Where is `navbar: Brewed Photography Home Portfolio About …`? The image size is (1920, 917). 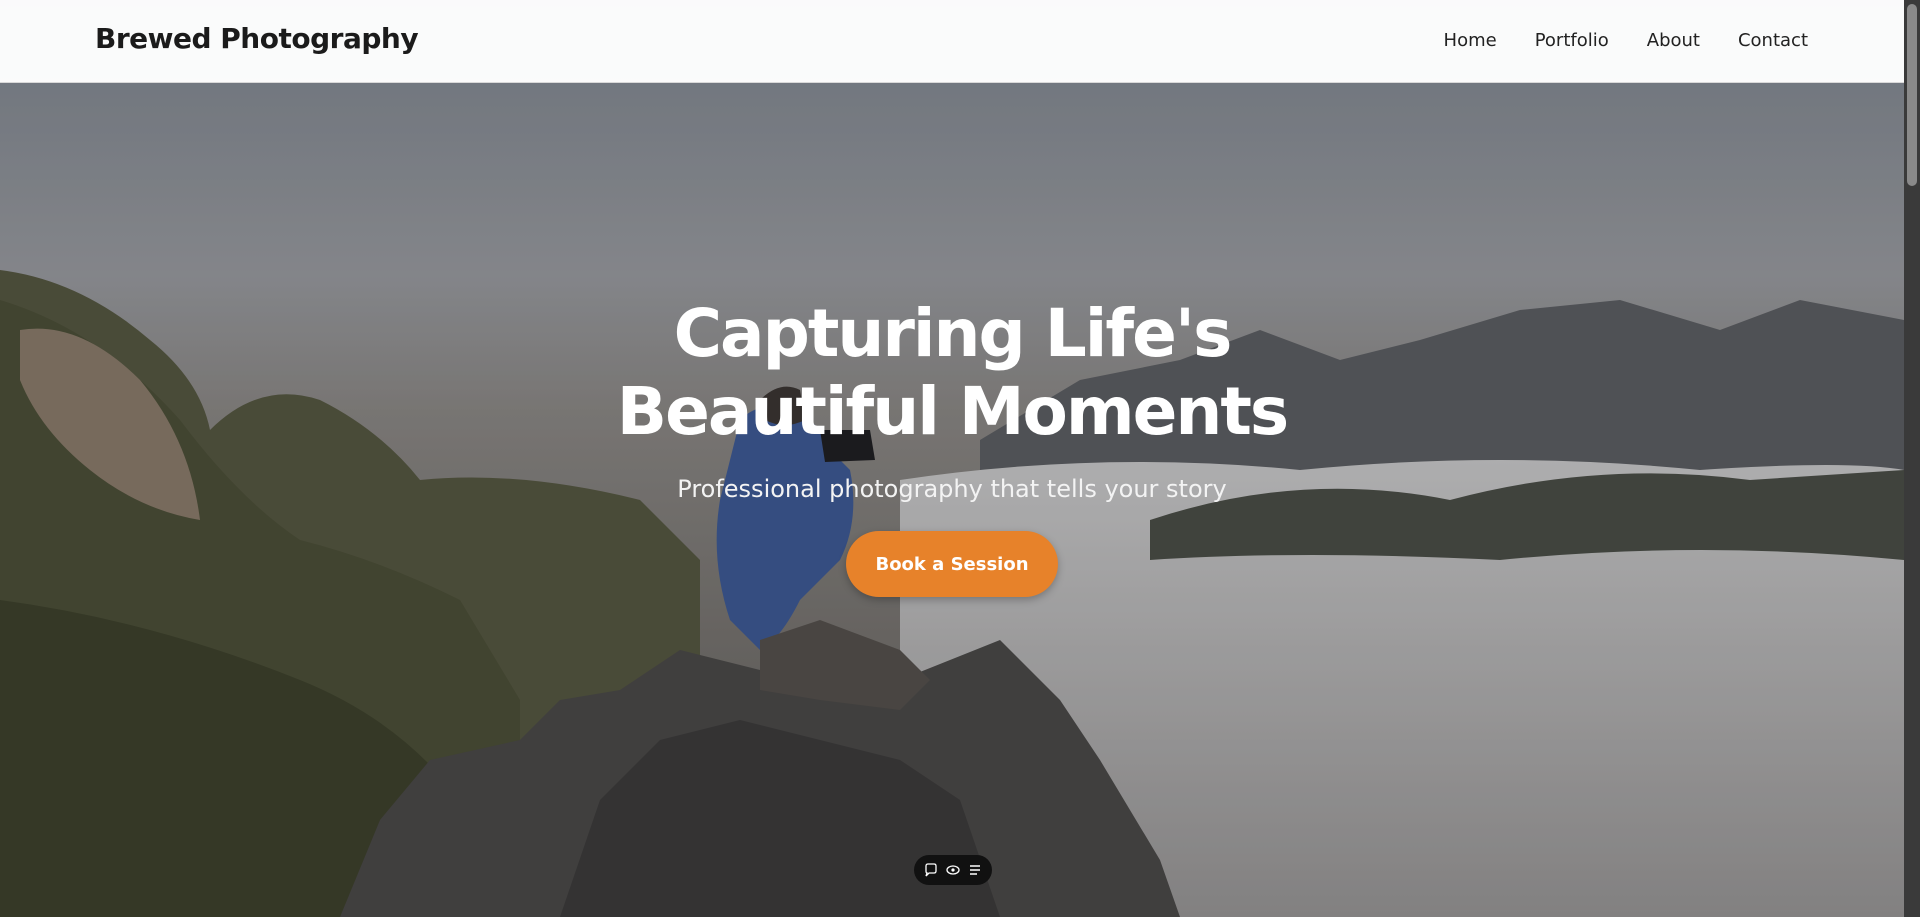 navbar: Brewed Photography Home Portfolio About … is located at coordinates (952, 41).